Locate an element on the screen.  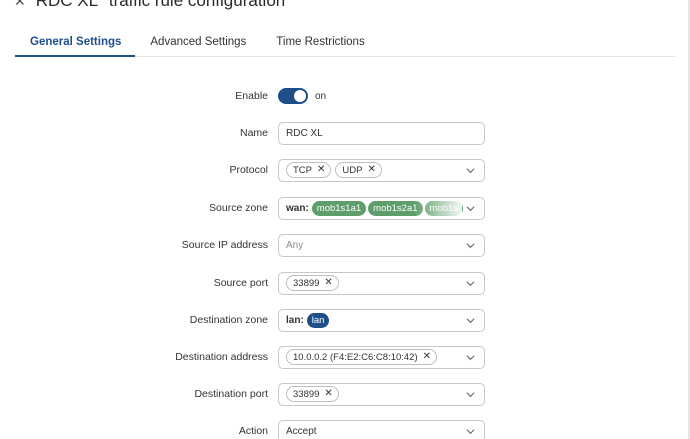
source-zone-select: wan: mob1s1a1 mob1s2a1 mob1s is located at coordinates (381, 208).